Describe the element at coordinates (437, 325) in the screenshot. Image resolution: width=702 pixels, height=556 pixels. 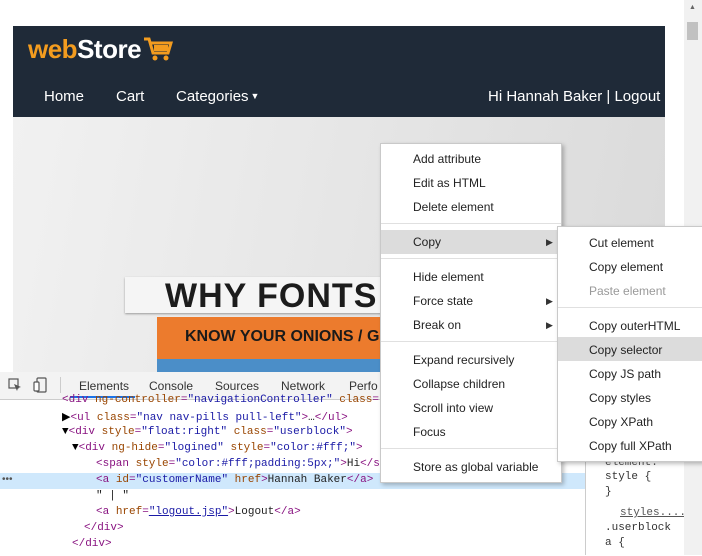
I see `menu-break-on: Break on` at that location.